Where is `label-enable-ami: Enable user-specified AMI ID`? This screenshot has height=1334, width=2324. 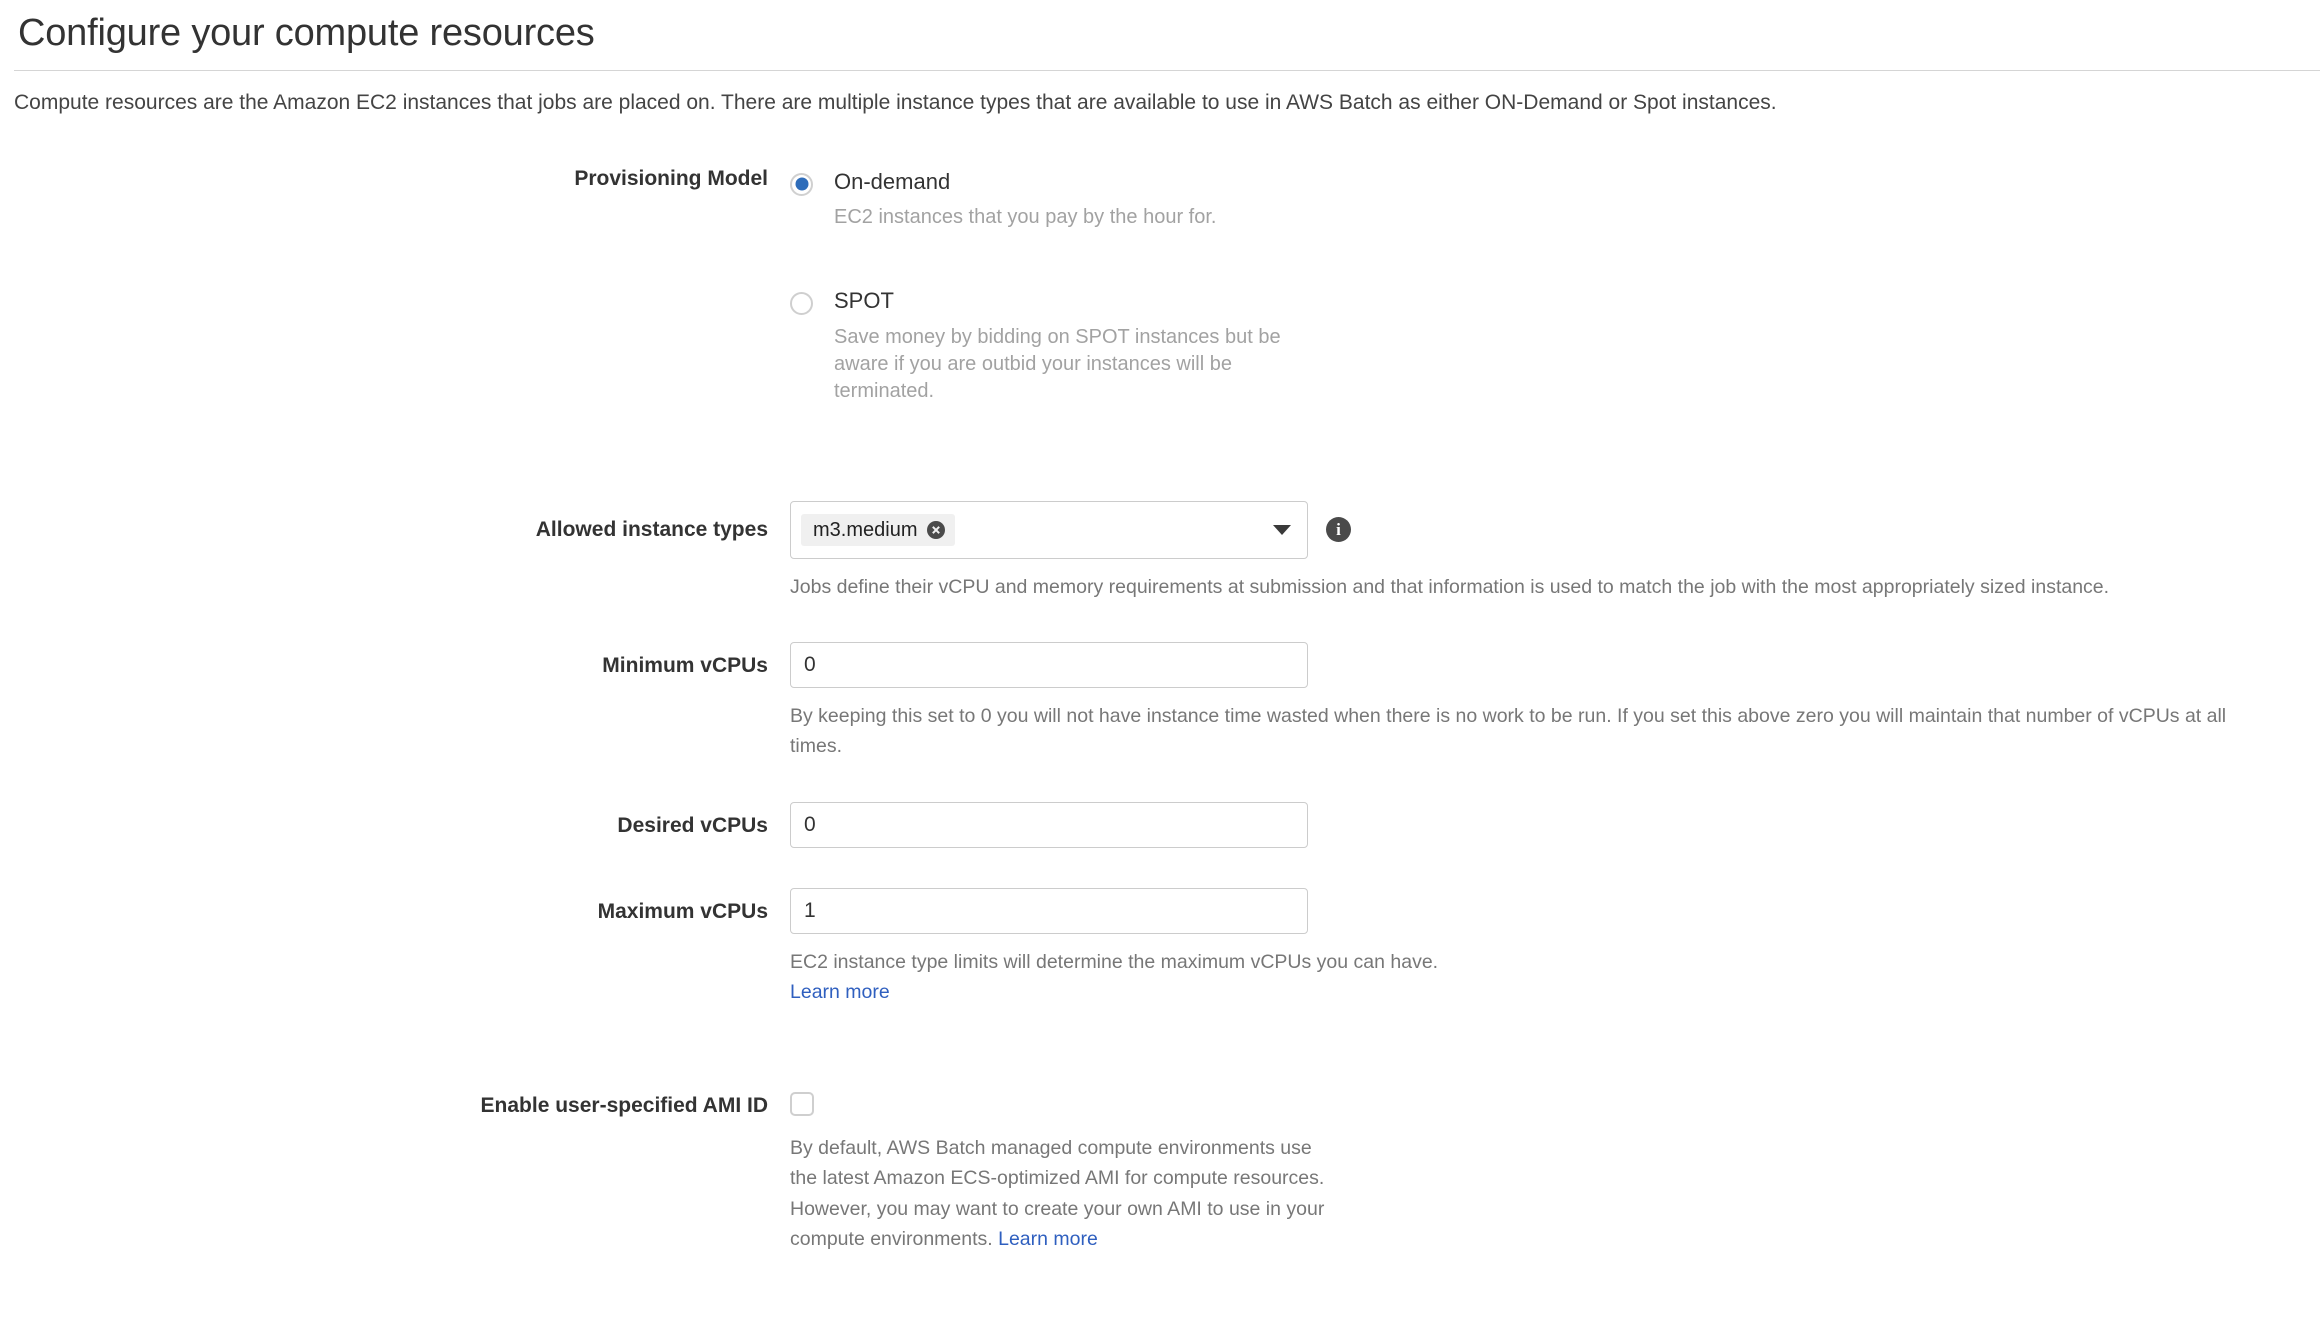 label-enable-ami: Enable user-specified AMI ID is located at coordinates (624, 1106).